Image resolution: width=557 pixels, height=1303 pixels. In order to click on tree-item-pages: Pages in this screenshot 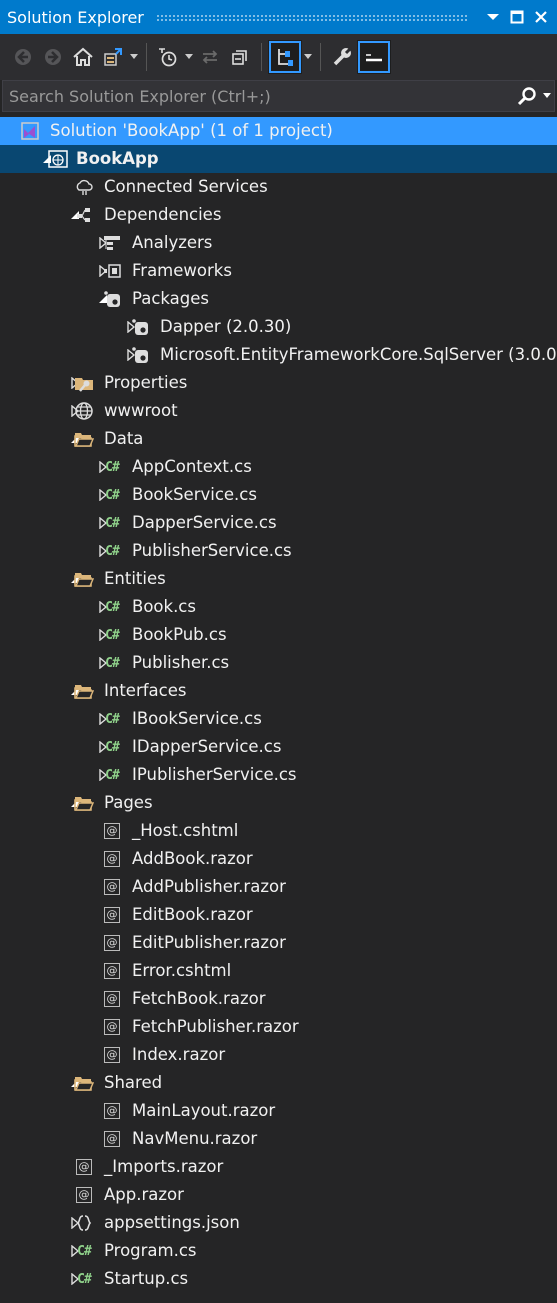, I will do `click(278, 803)`.